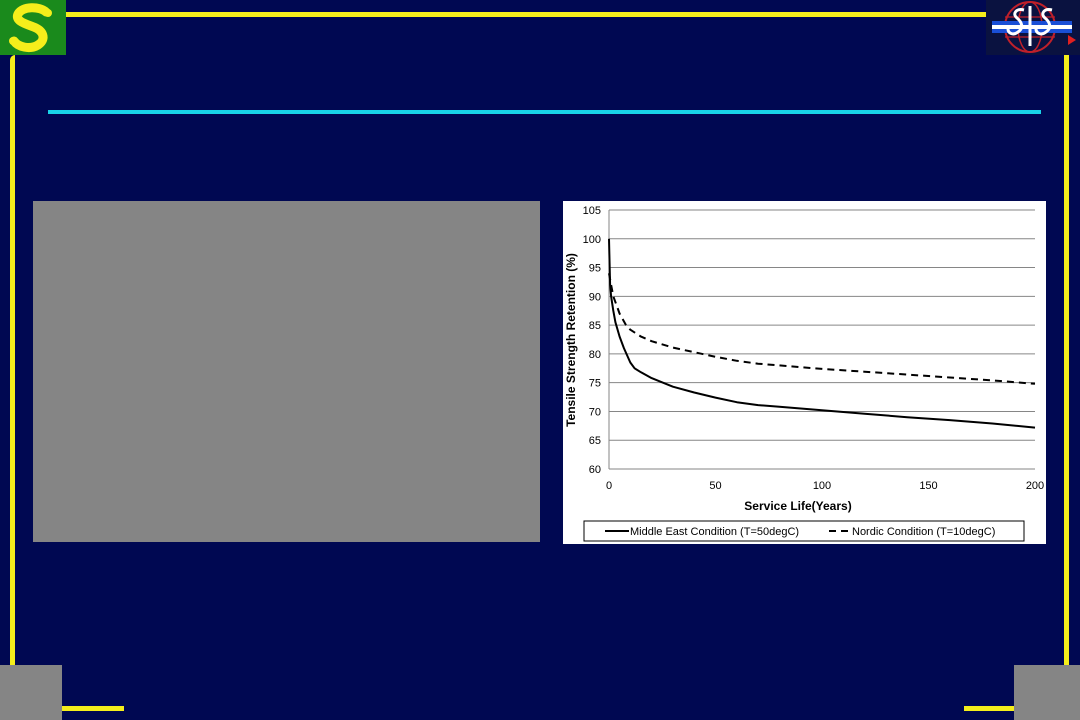 This screenshot has width=1080, height=720. Describe the element at coordinates (1066, 360) in the screenshot. I see `frame-right-bar` at that location.